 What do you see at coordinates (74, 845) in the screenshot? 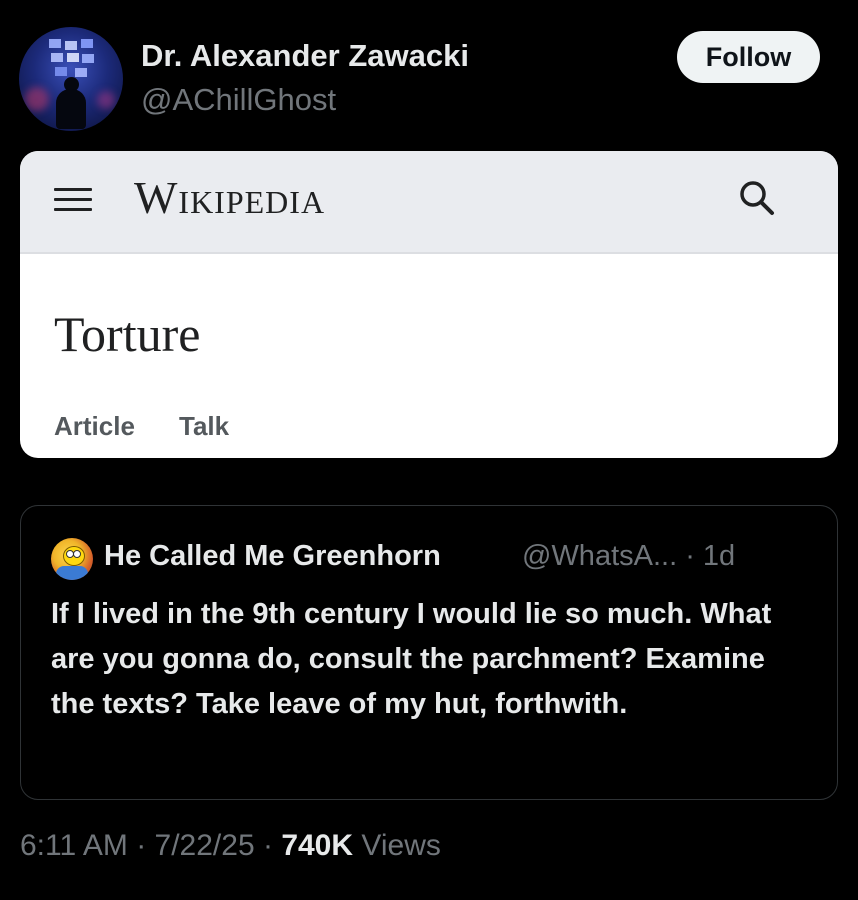
I see `post-time: 6:11 AM` at bounding box center [74, 845].